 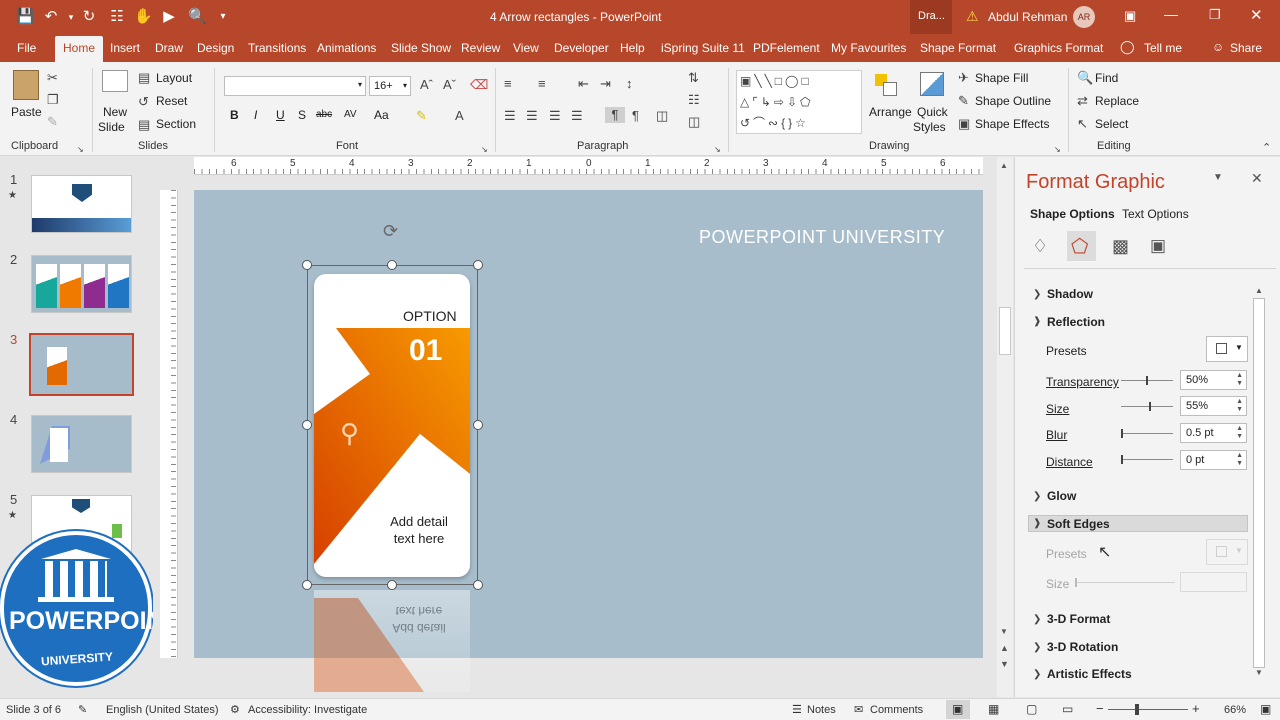 I want to click on paragraph-launcher-icon: ↘, so click(x=717, y=150).